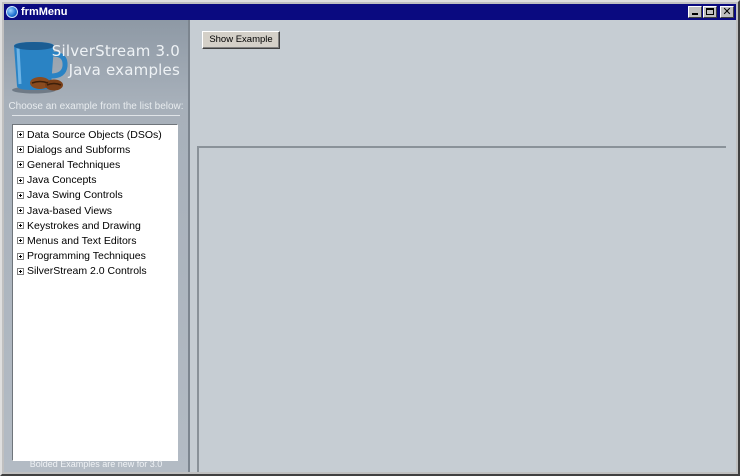 Image resolution: width=740 pixels, height=476 pixels. Describe the element at coordinates (96, 115) in the screenshot. I see `divider` at that location.